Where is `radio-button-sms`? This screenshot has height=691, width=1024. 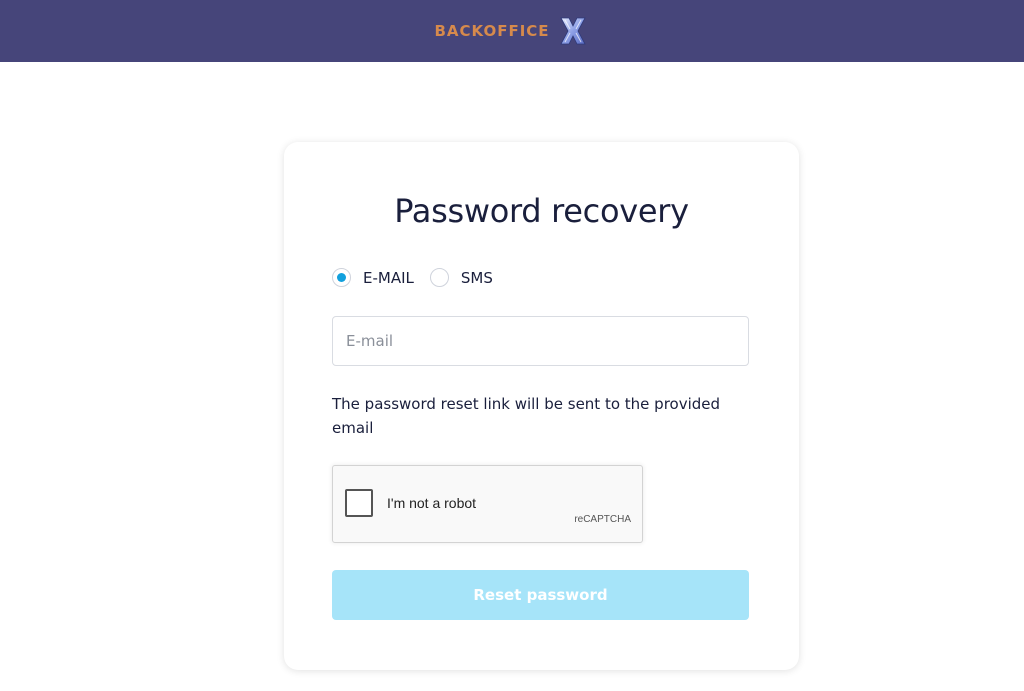
radio-button-sms is located at coordinates (439, 277).